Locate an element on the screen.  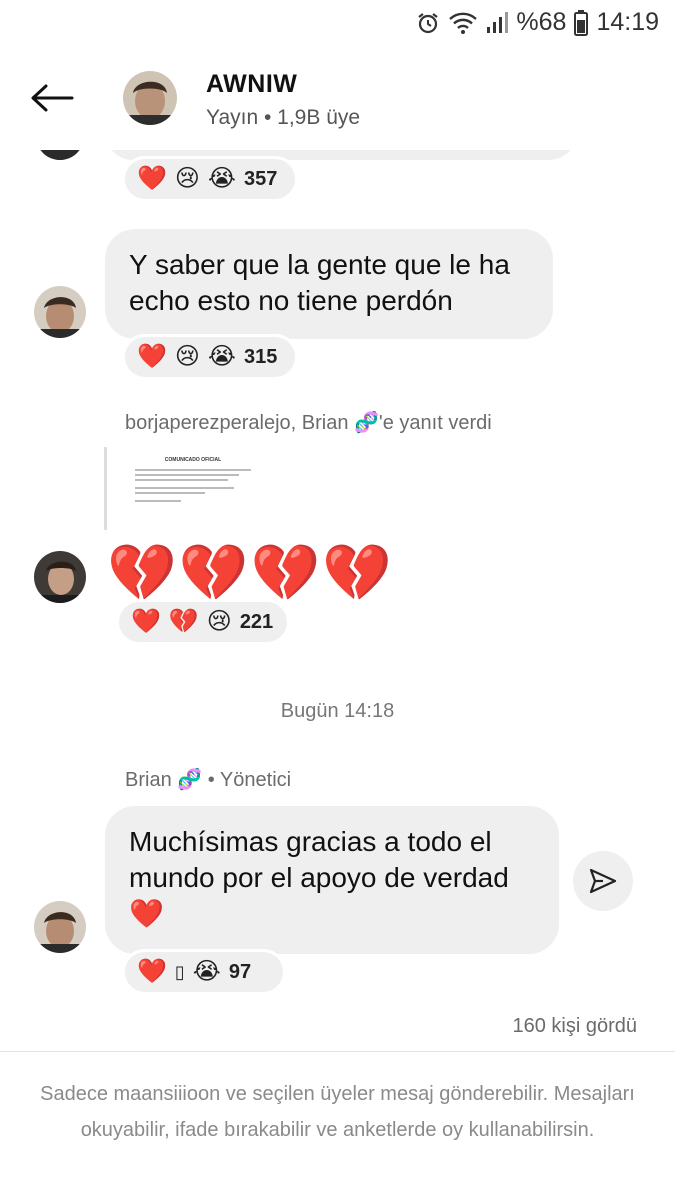
share-button is located at coordinates (603, 881).